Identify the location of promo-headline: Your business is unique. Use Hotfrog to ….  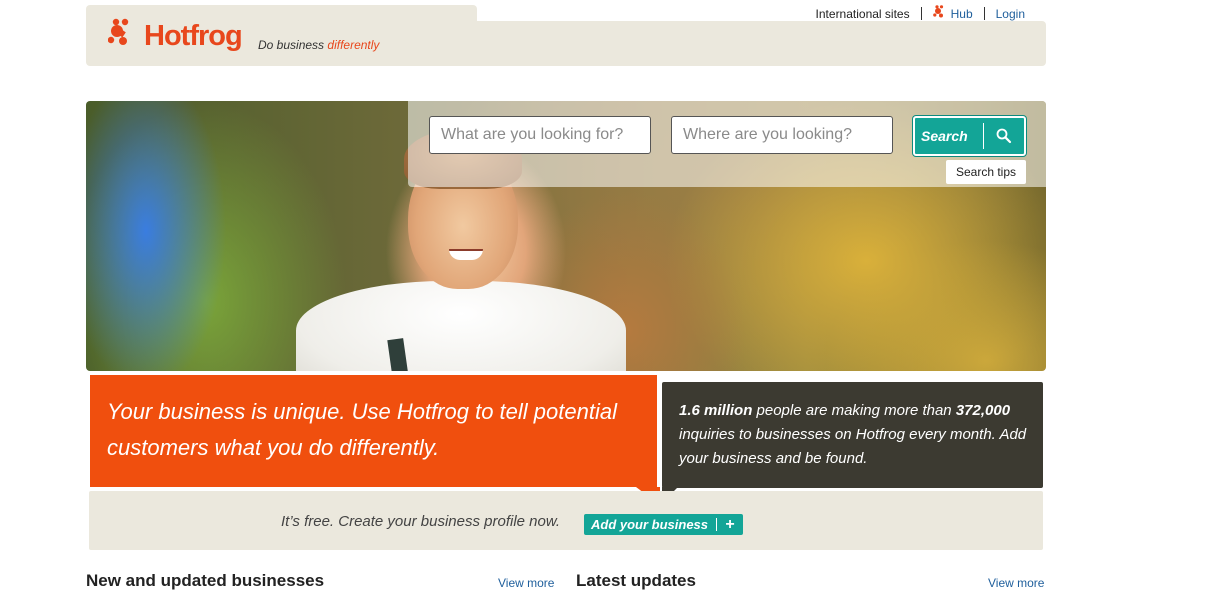
(362, 429).